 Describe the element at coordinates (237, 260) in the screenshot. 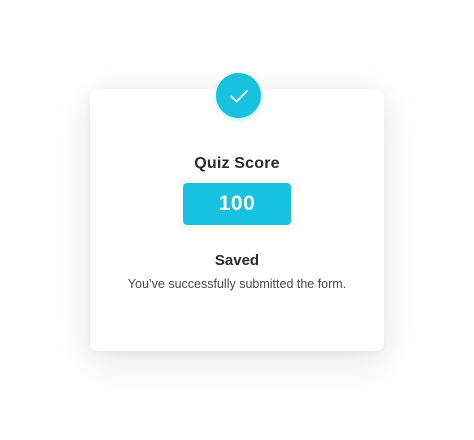

I see `saved-heading: Saved` at that location.